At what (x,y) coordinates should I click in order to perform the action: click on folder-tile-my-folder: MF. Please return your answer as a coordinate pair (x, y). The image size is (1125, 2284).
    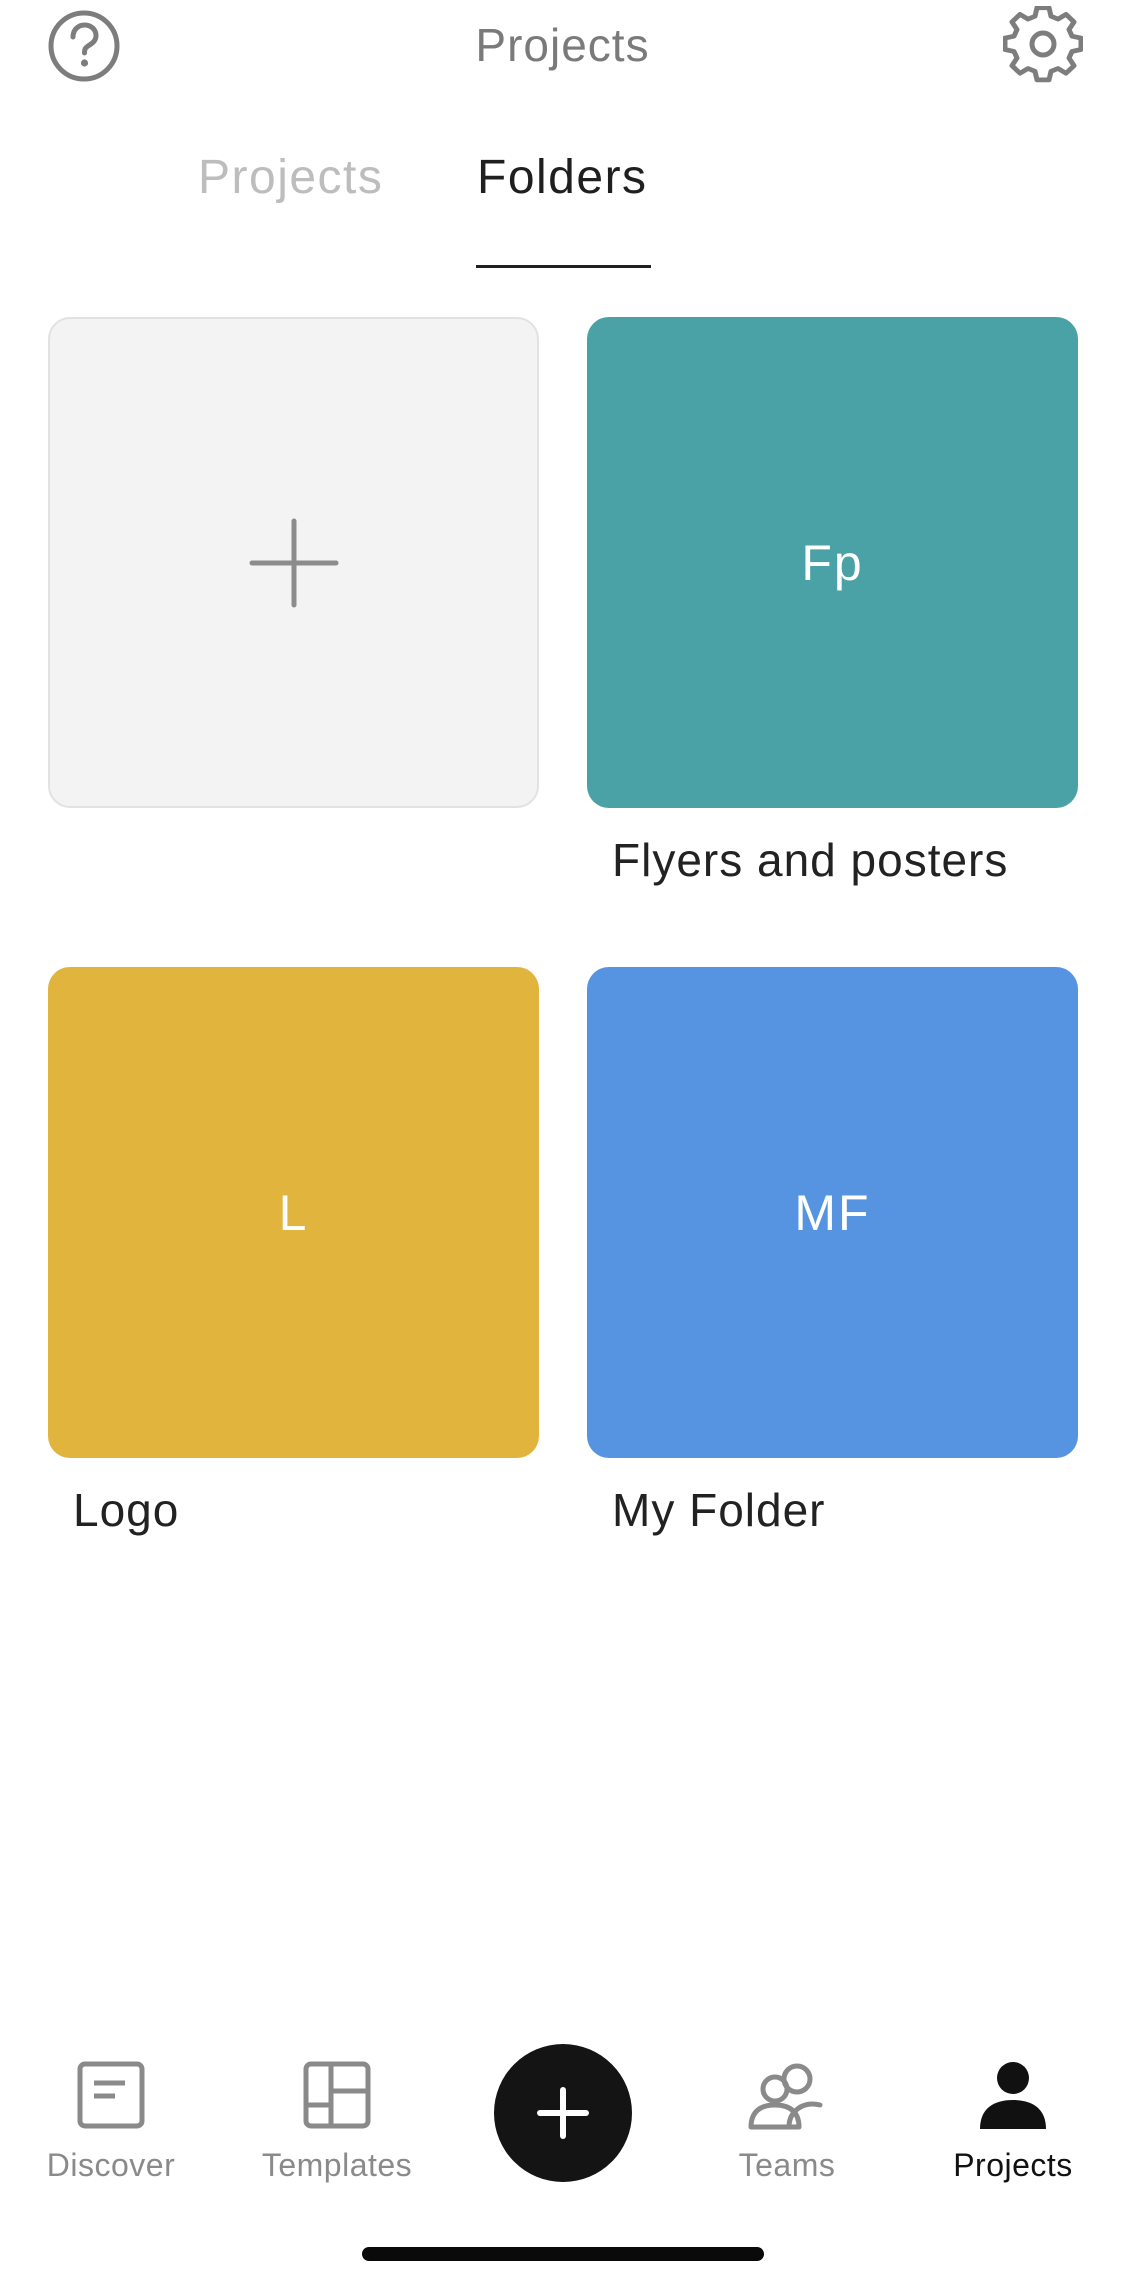
    Looking at the image, I should click on (832, 1212).